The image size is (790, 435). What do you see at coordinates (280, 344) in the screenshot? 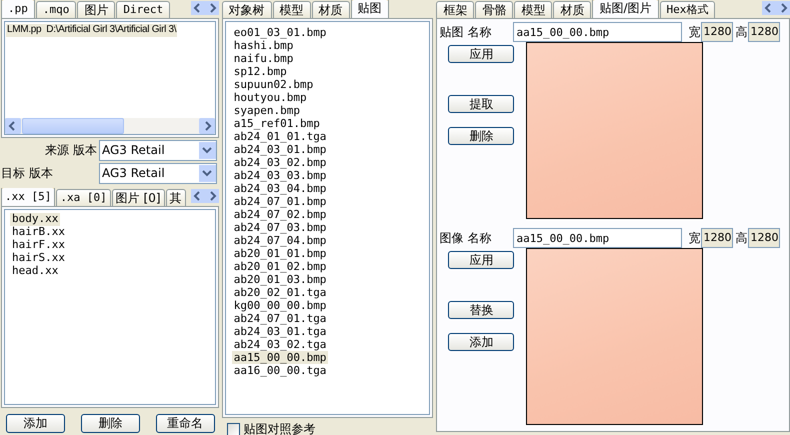
I see `texture-list-item: ab24_03_02.tga` at bounding box center [280, 344].